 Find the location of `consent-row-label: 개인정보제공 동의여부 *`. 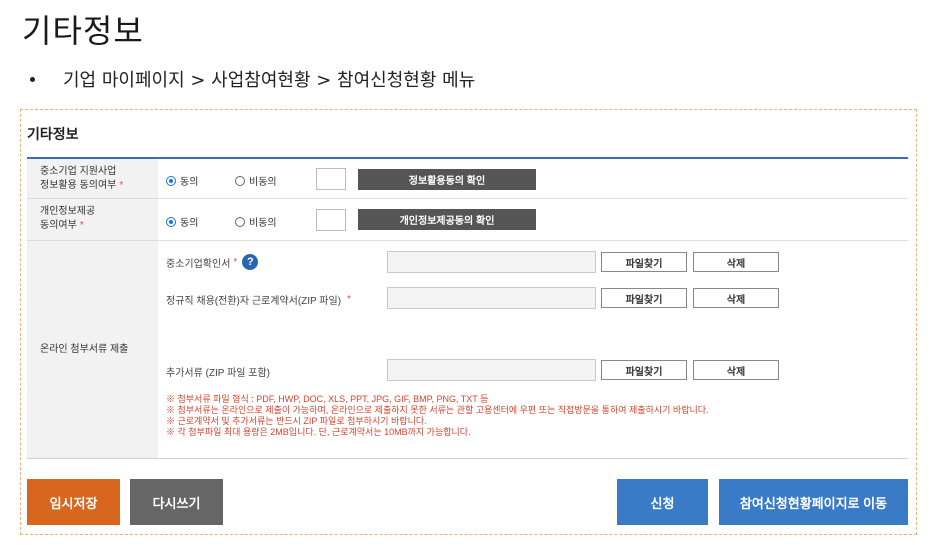

consent-row-label: 개인정보제공 동의여부 * is located at coordinates (92, 219).